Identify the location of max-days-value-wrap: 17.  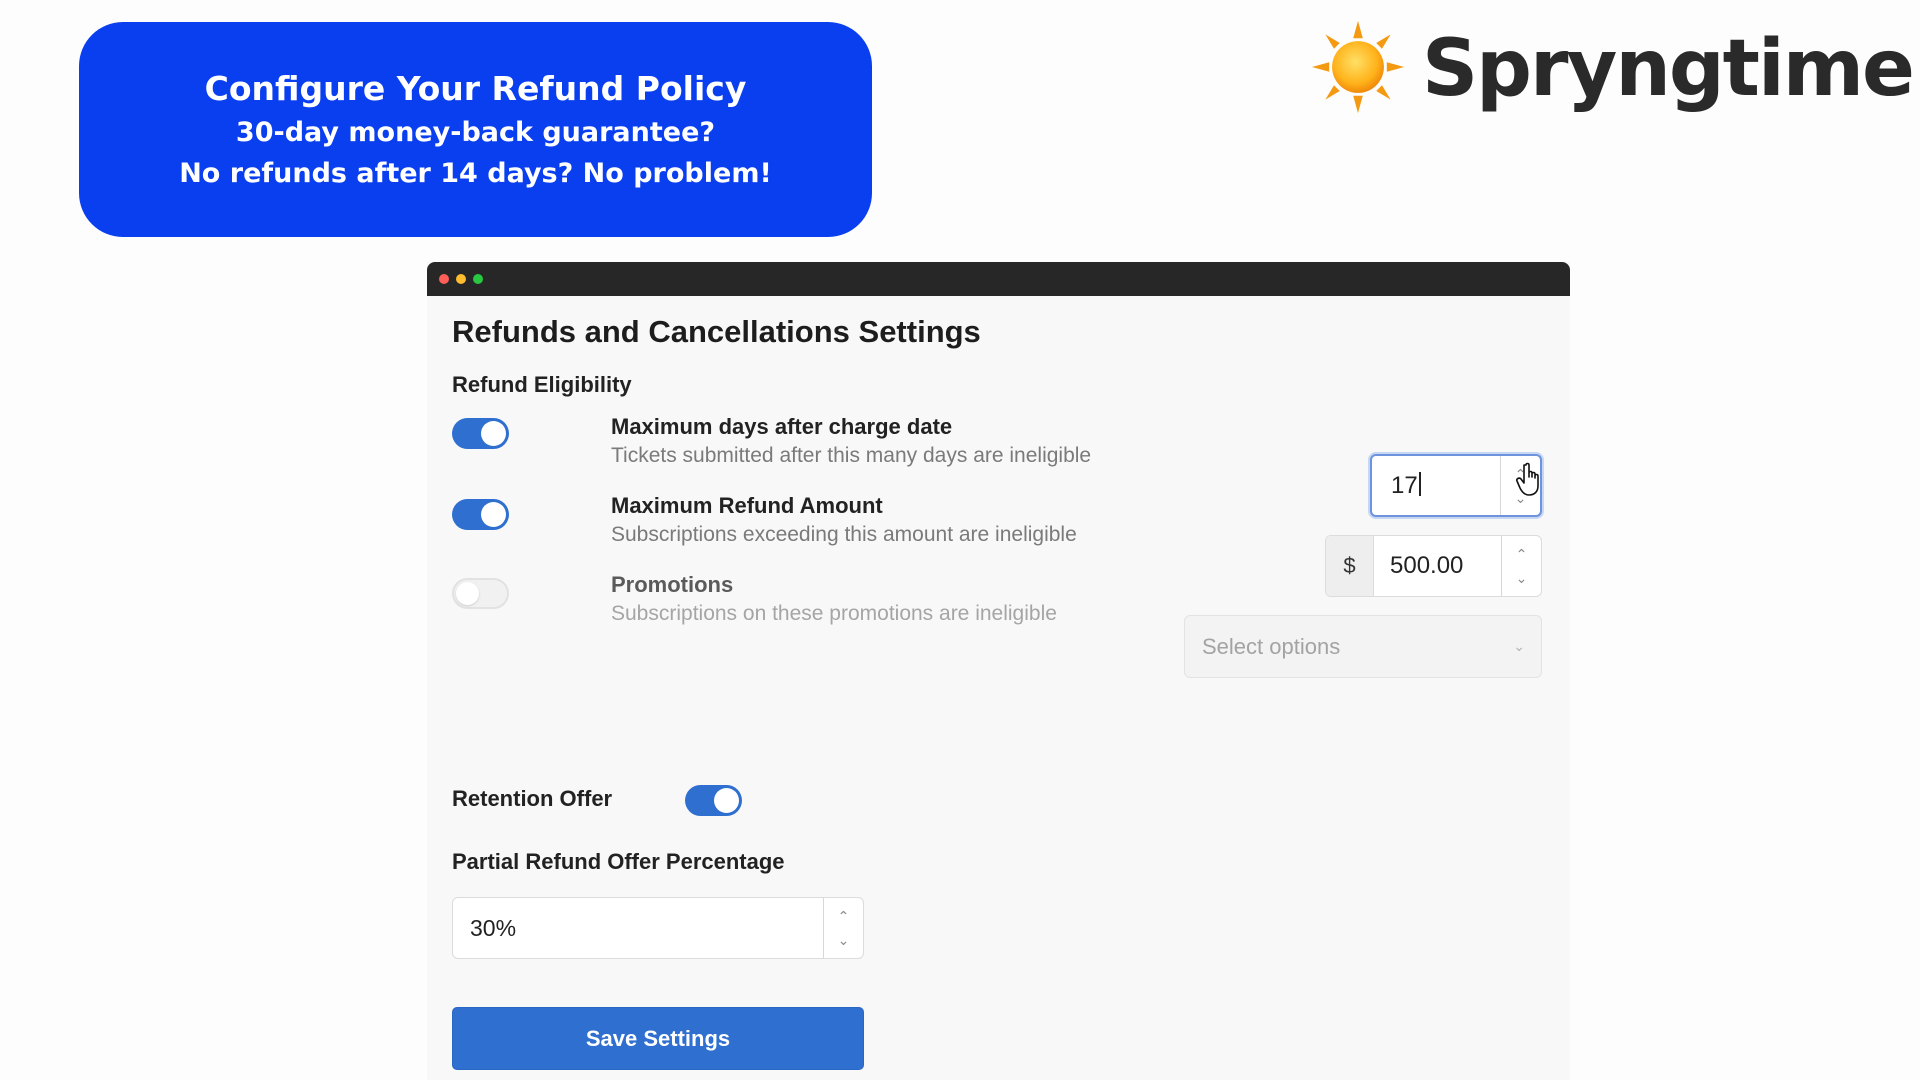
(1436, 485).